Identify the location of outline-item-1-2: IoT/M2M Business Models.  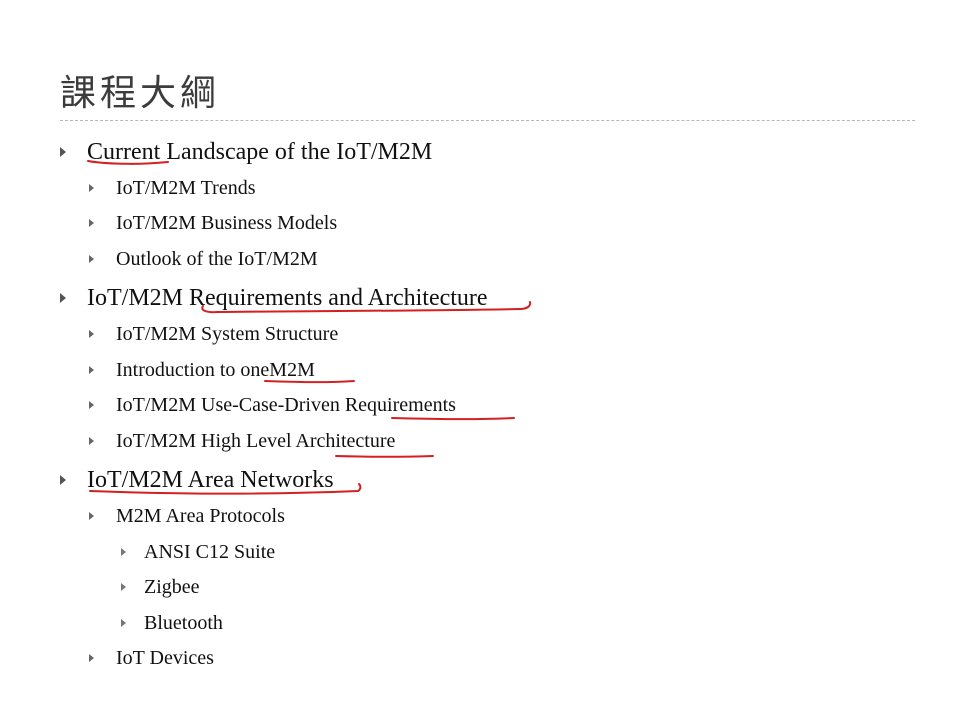
(227, 223).